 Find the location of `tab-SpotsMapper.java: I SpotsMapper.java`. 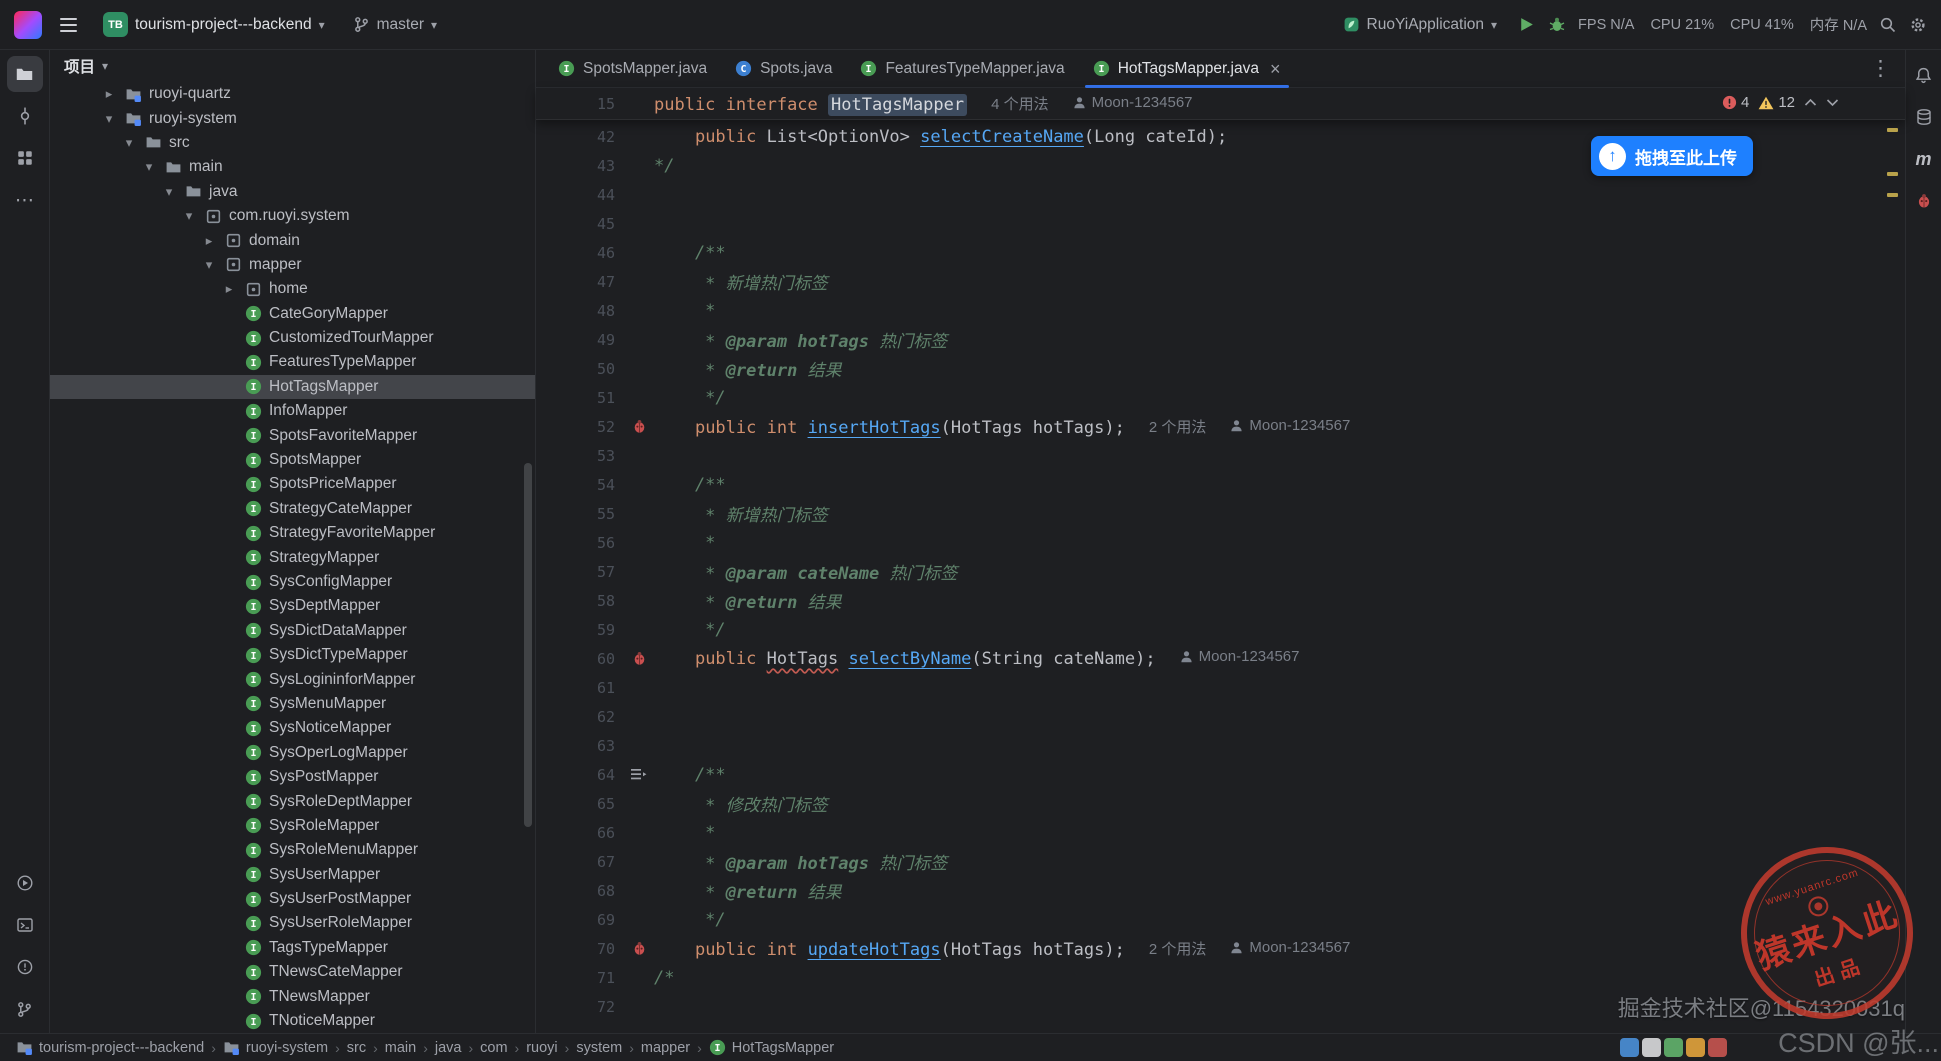

tab-SpotsMapper.java: I SpotsMapper.java is located at coordinates (632, 68).